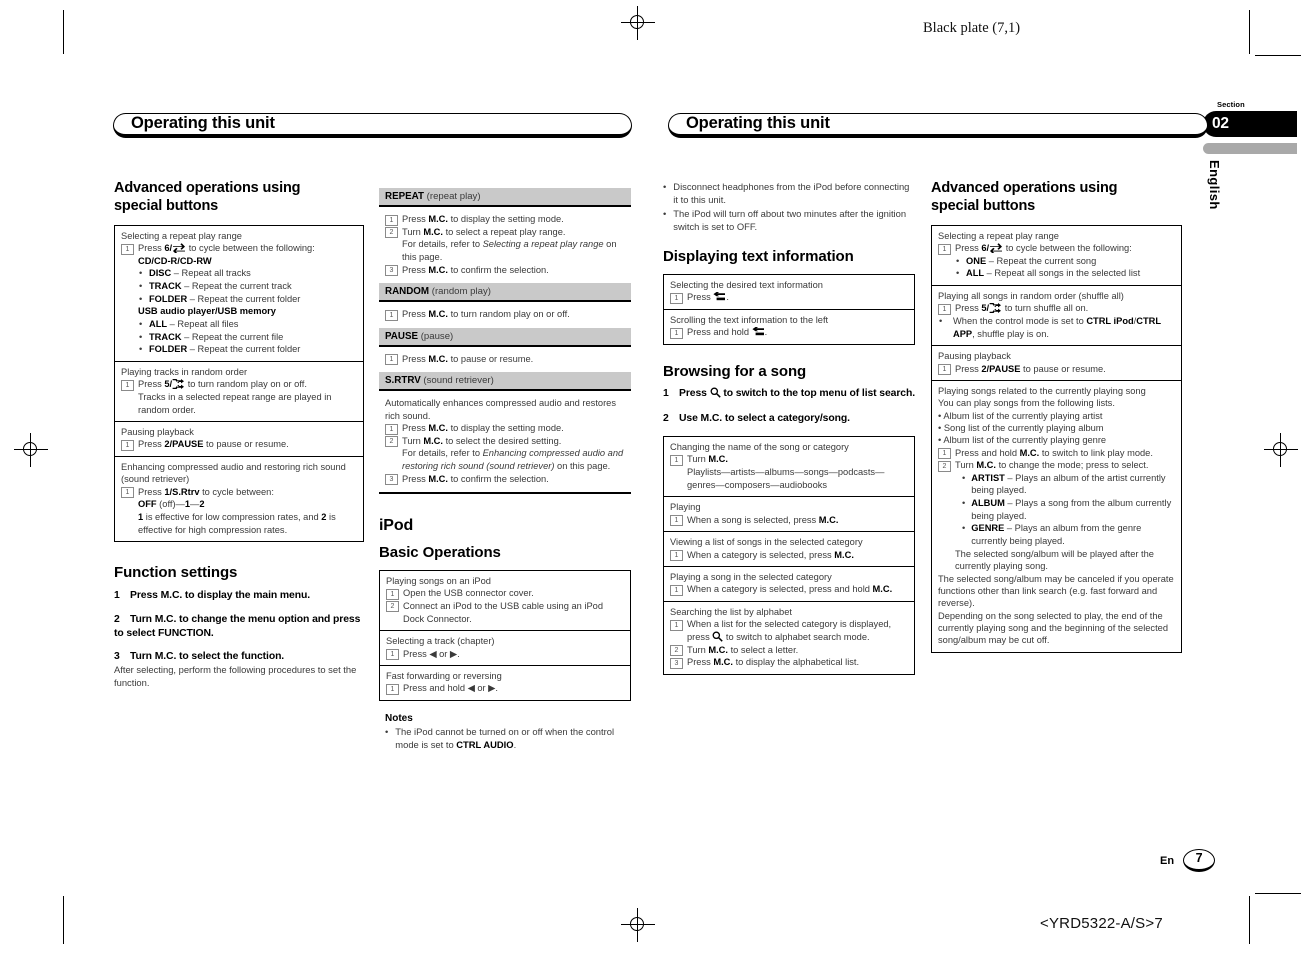 Image resolution: width=1307 pixels, height=954 pixels. I want to click on box-title: Playing, so click(685, 507).